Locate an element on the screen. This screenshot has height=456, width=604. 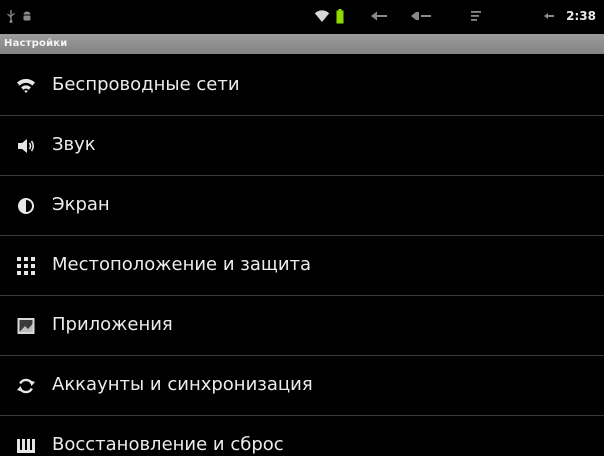
reset-icon is located at coordinates (26, 446).